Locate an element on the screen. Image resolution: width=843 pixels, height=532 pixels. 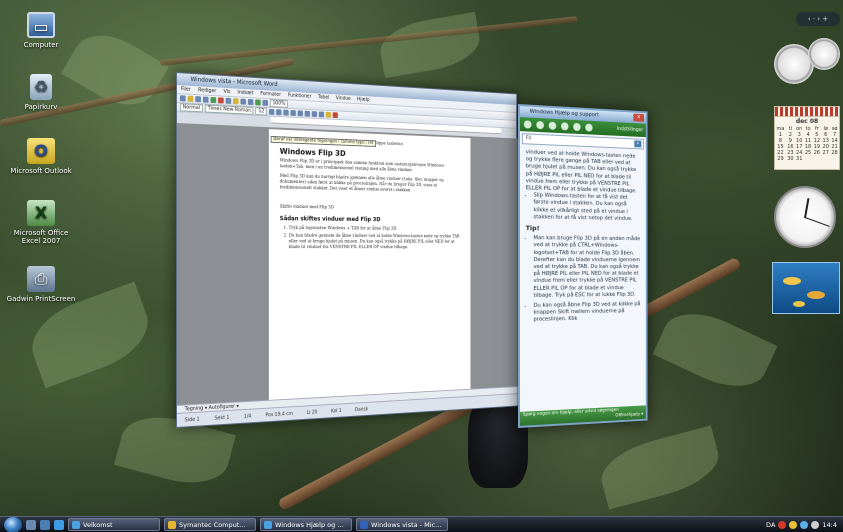
new-document-icon is located at coordinates (182, 98).